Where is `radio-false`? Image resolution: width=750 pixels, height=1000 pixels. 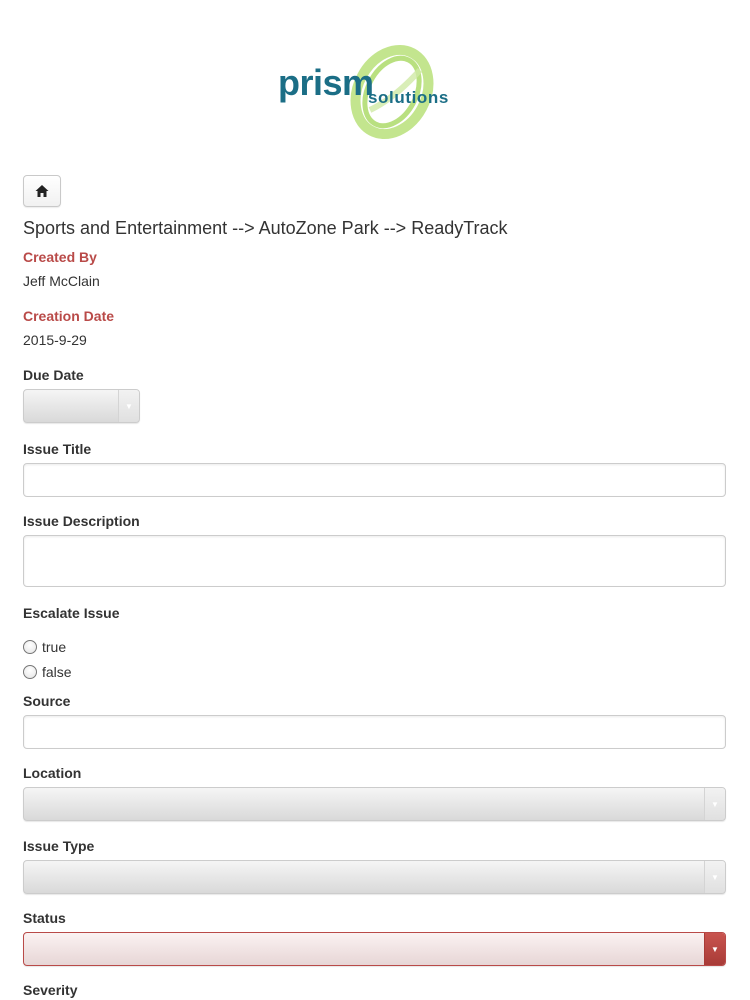 radio-false is located at coordinates (30, 672).